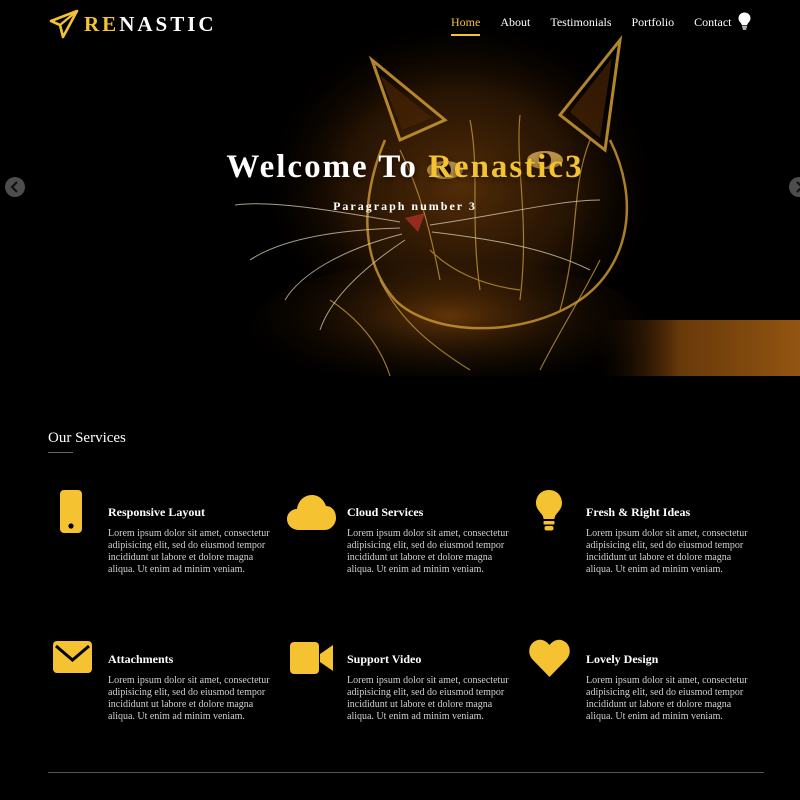 This screenshot has height=800, width=800. Describe the element at coordinates (406, 772) in the screenshot. I see `section-divider` at that location.